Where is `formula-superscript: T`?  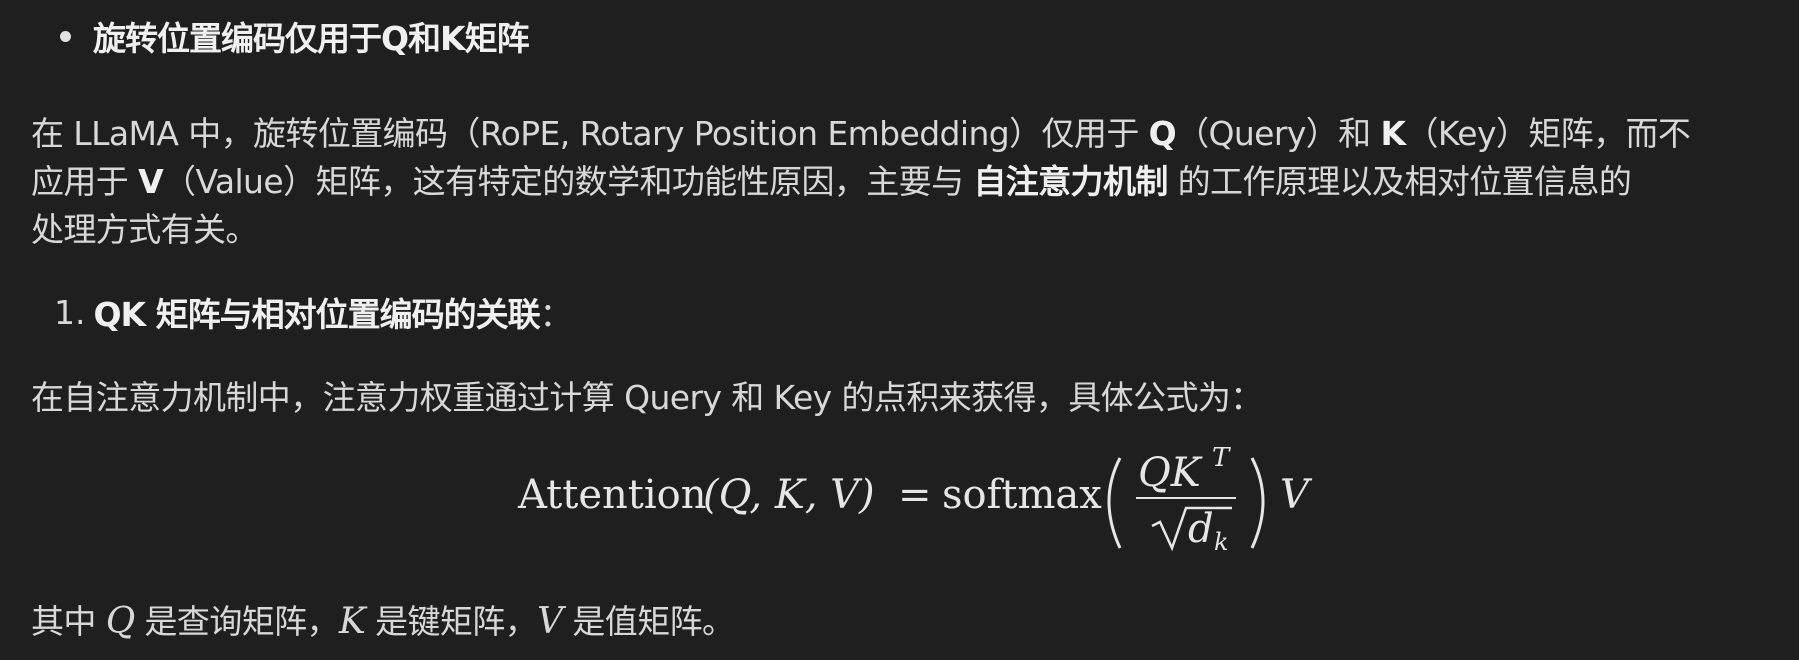 formula-superscript: T is located at coordinates (1221, 458).